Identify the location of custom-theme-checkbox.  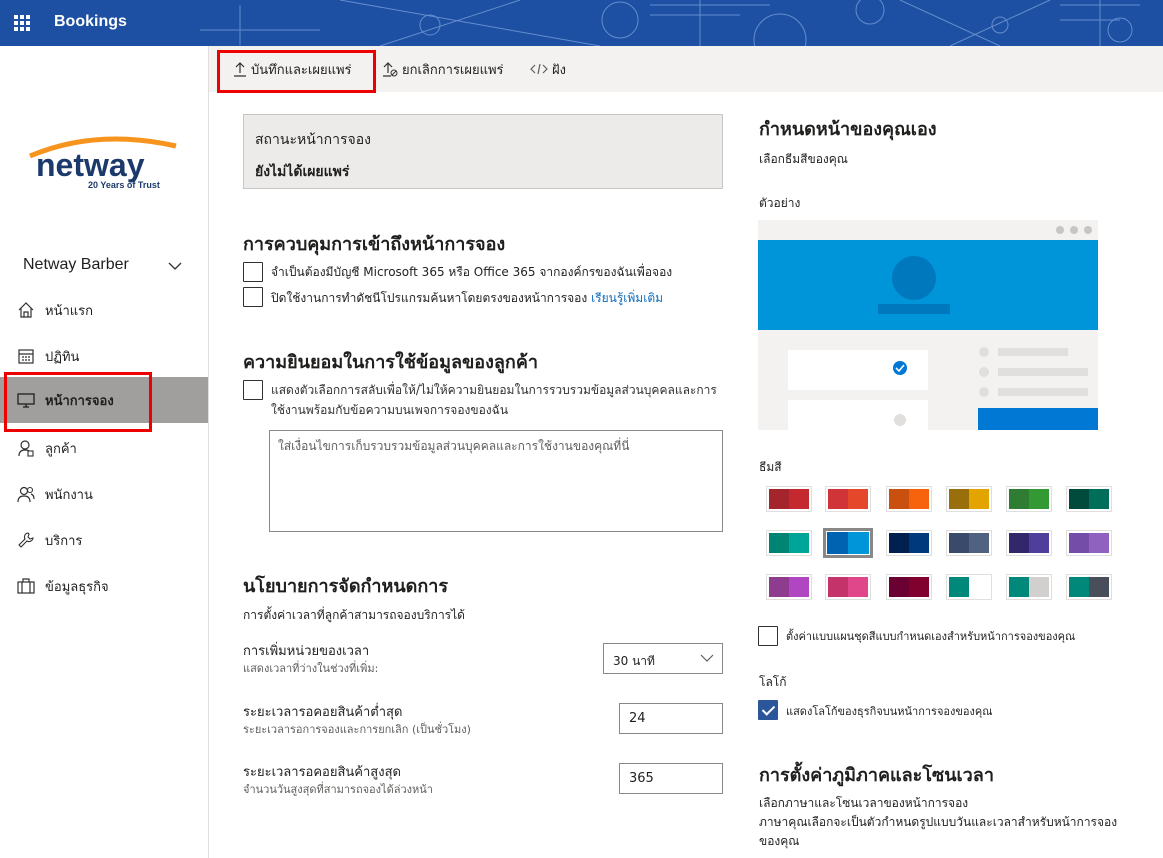
(768, 636).